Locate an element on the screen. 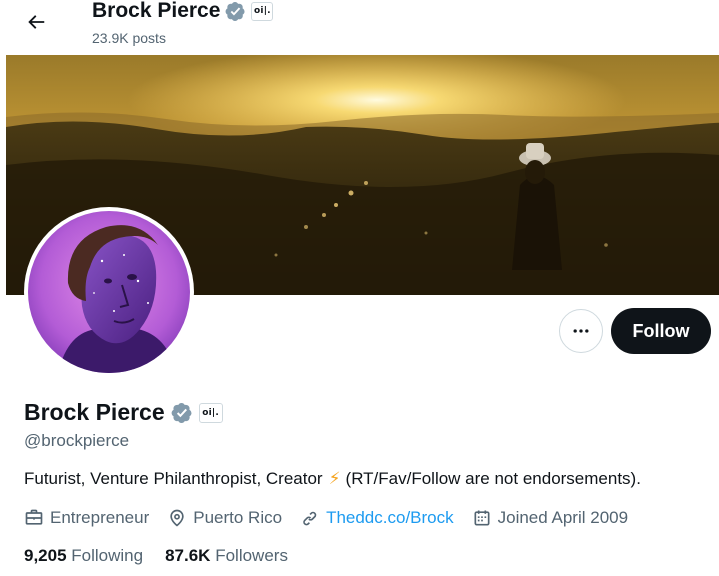 Image resolution: width=719 pixels, height=576 pixels. avatar-image is located at coordinates (109, 292).